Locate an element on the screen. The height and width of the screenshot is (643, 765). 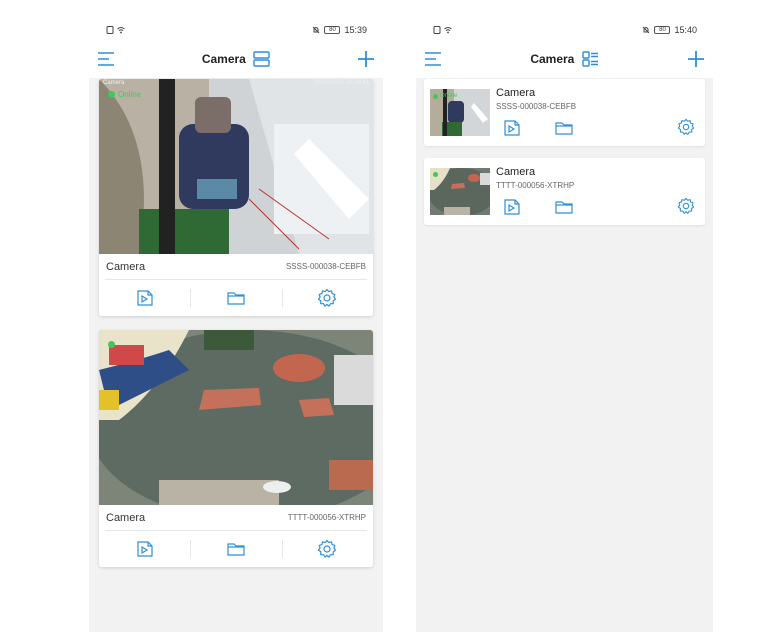
camera-list-item: Camera TTTT-000056-XTRHP is located at coordinates (564, 191).